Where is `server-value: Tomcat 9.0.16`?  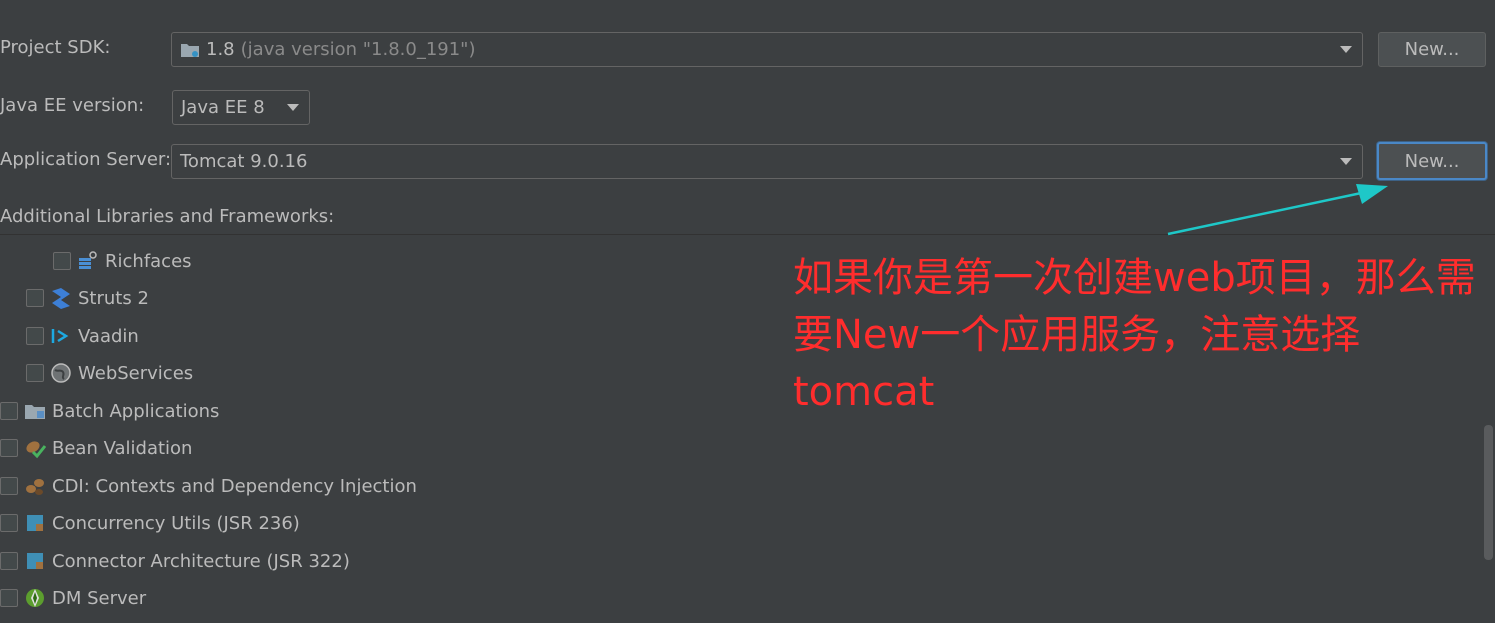
server-value: Tomcat 9.0.16 is located at coordinates (244, 161).